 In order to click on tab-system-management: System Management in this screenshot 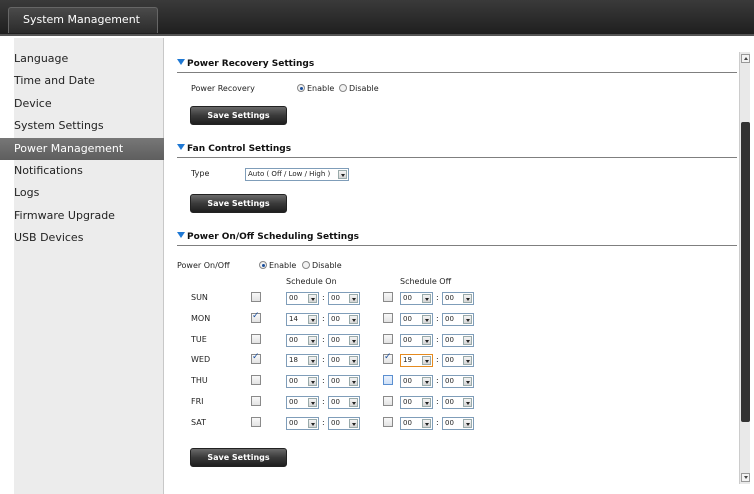, I will do `click(83, 20)`.